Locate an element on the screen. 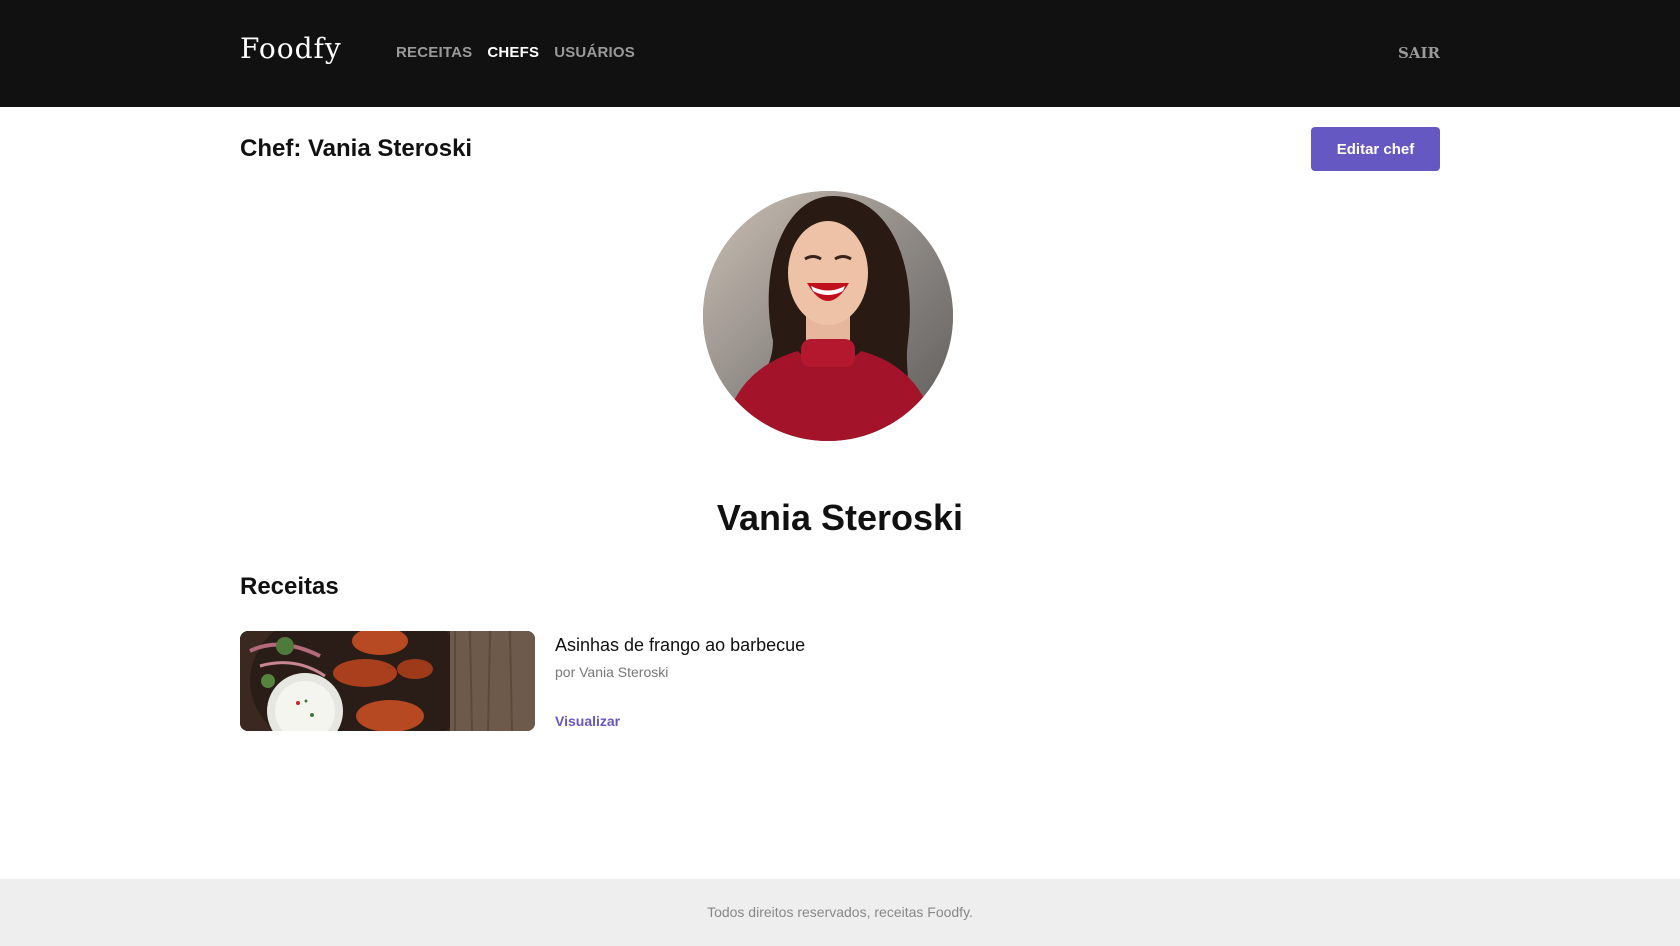  top-navbar: Foodfy RECEITAS CHEFS USUÁRIOS SAIR is located at coordinates (840, 53).